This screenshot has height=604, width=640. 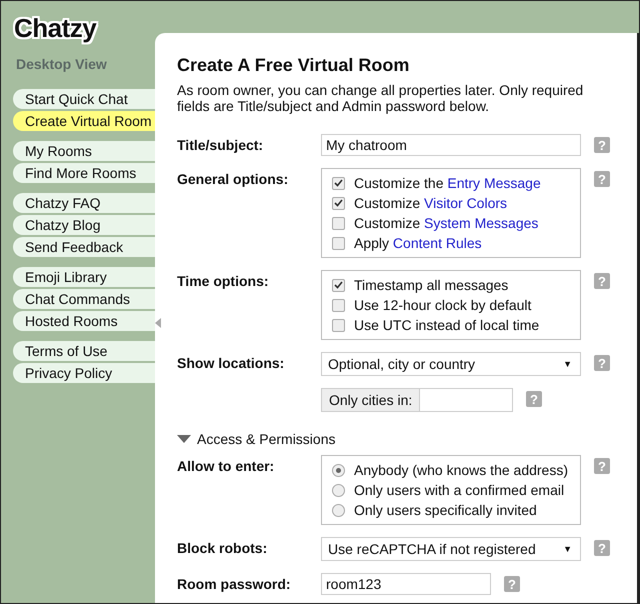 I want to click on option-link: Entry Message, so click(x=494, y=183).